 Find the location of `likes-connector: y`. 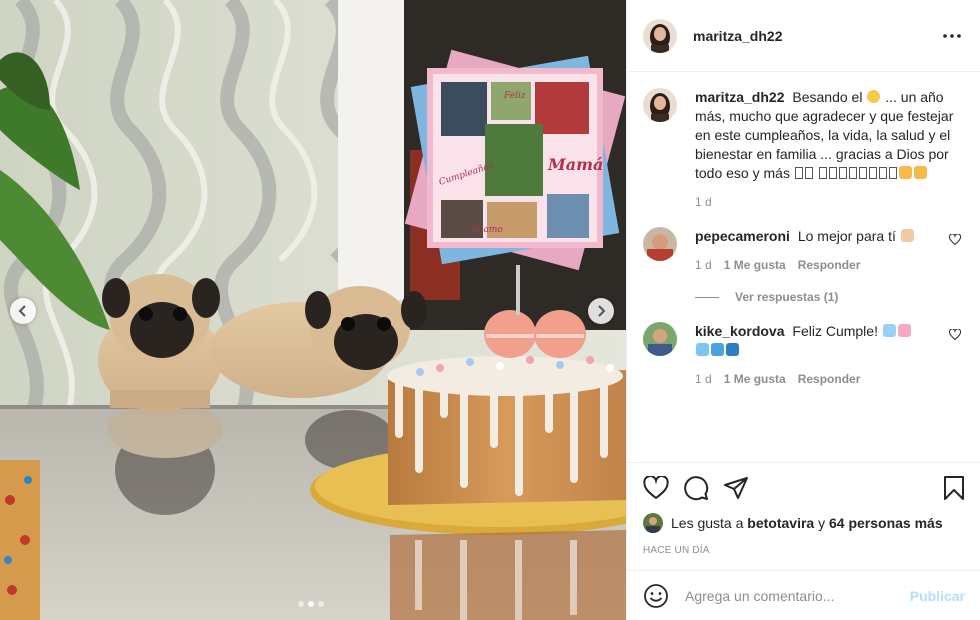

likes-connector: y is located at coordinates (822, 523).